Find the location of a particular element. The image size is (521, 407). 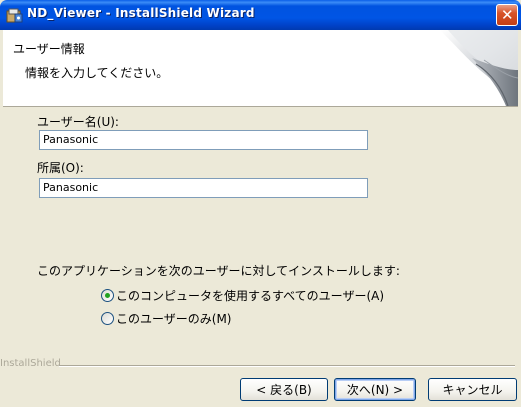

radio-current-user: このユーザーのみ(M) is located at coordinates (166, 318).